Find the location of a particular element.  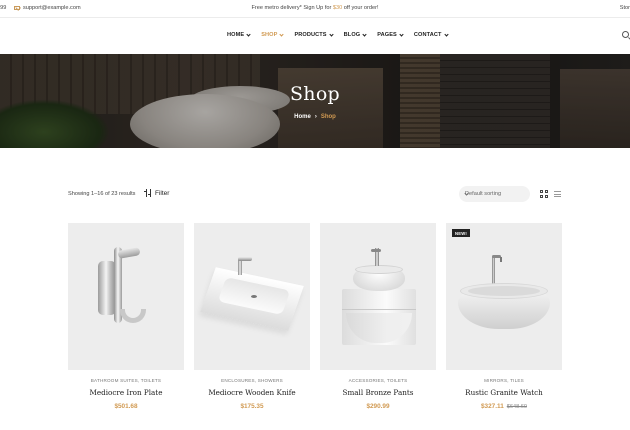

product-price: $501.68 is located at coordinates (126, 406).